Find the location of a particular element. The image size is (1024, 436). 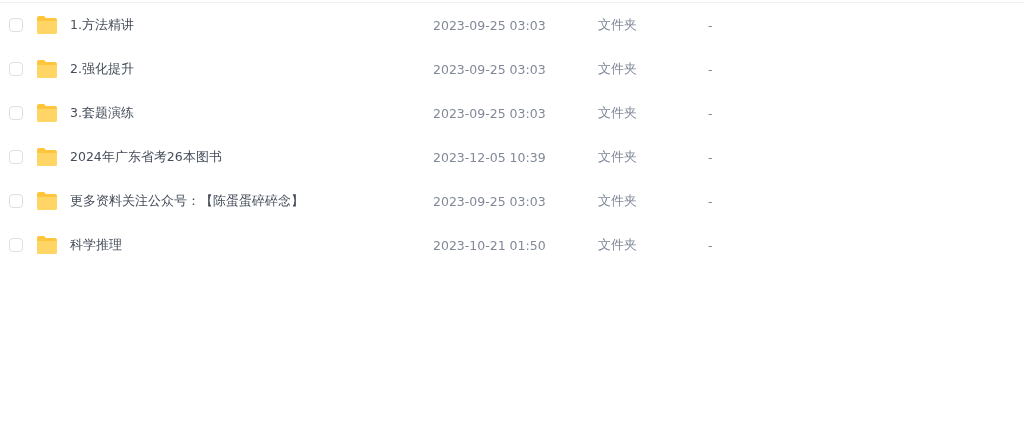

modified-date: 2023-10-21 01:50 is located at coordinates (490, 245).